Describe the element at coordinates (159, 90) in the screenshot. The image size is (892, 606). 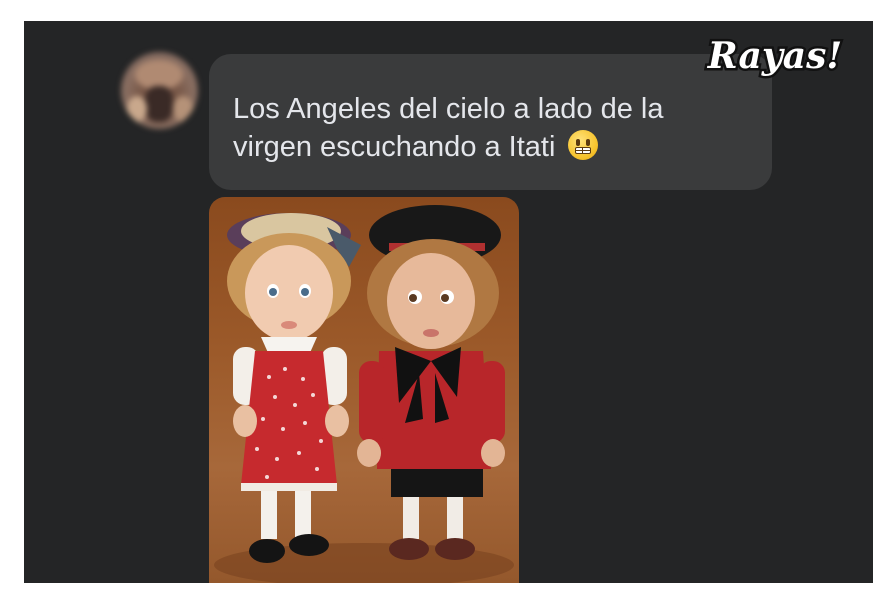
I see `sender-avatar` at that location.